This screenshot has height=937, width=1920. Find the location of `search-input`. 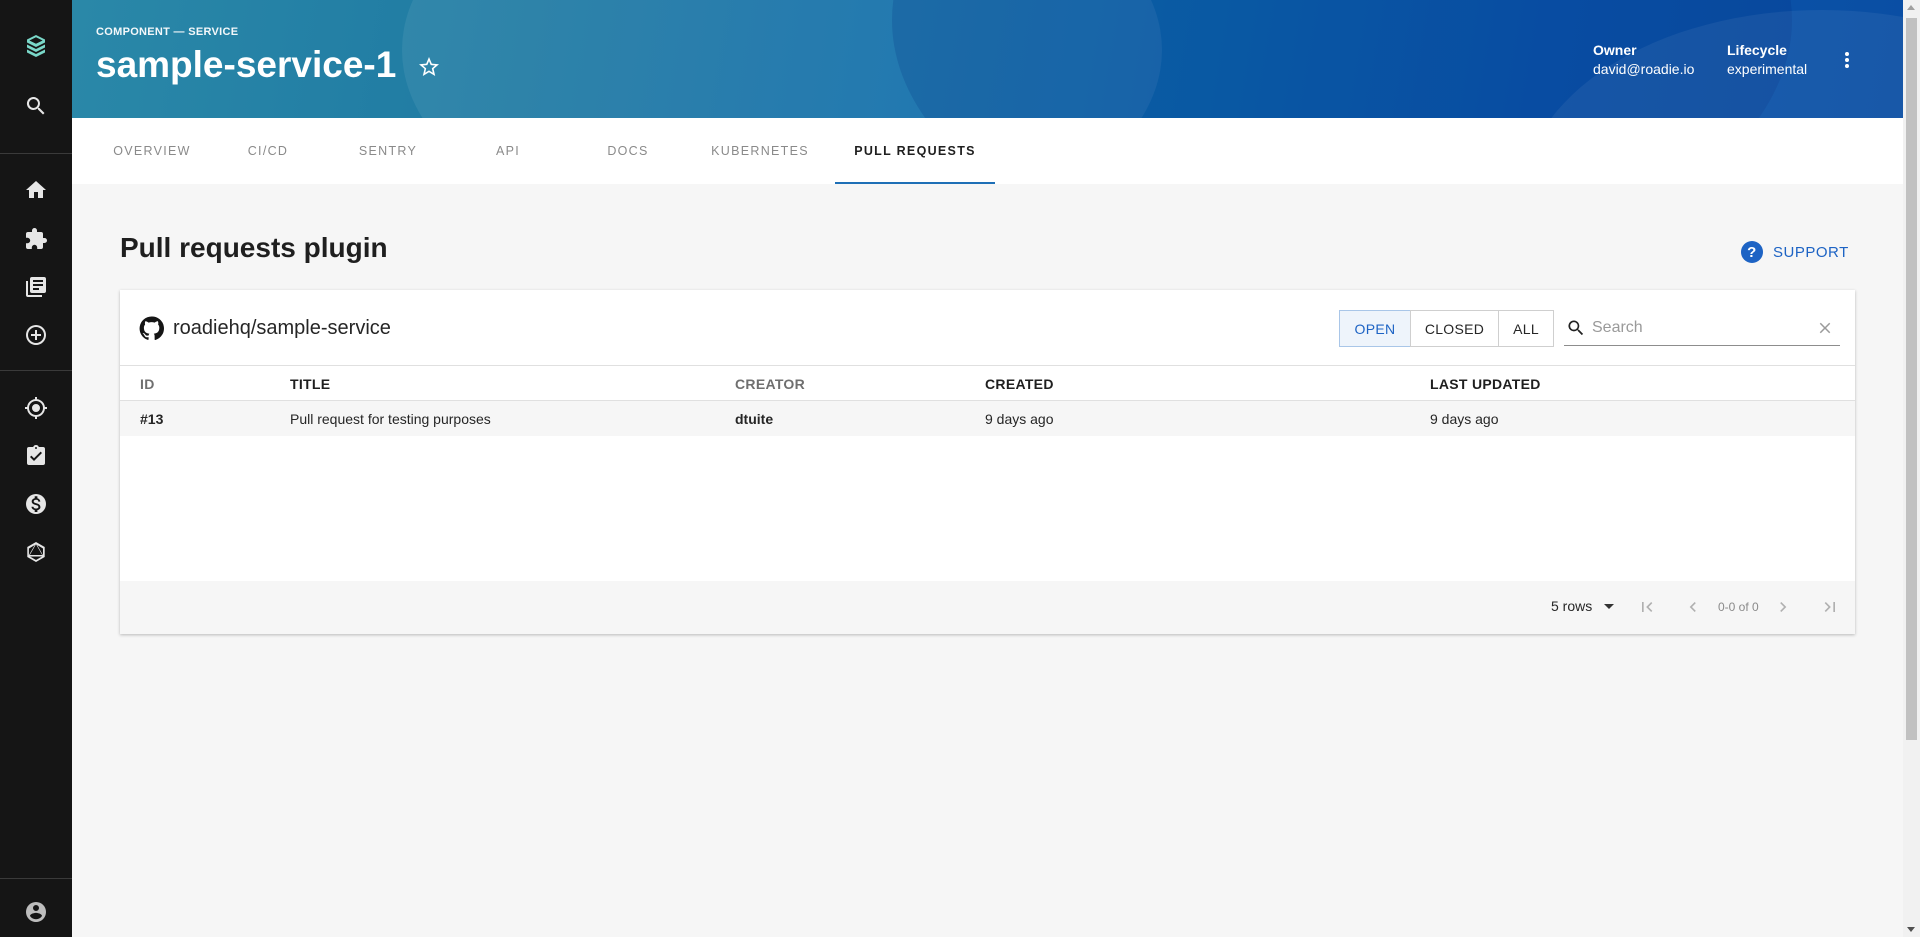

search-input is located at coordinates (1697, 328).